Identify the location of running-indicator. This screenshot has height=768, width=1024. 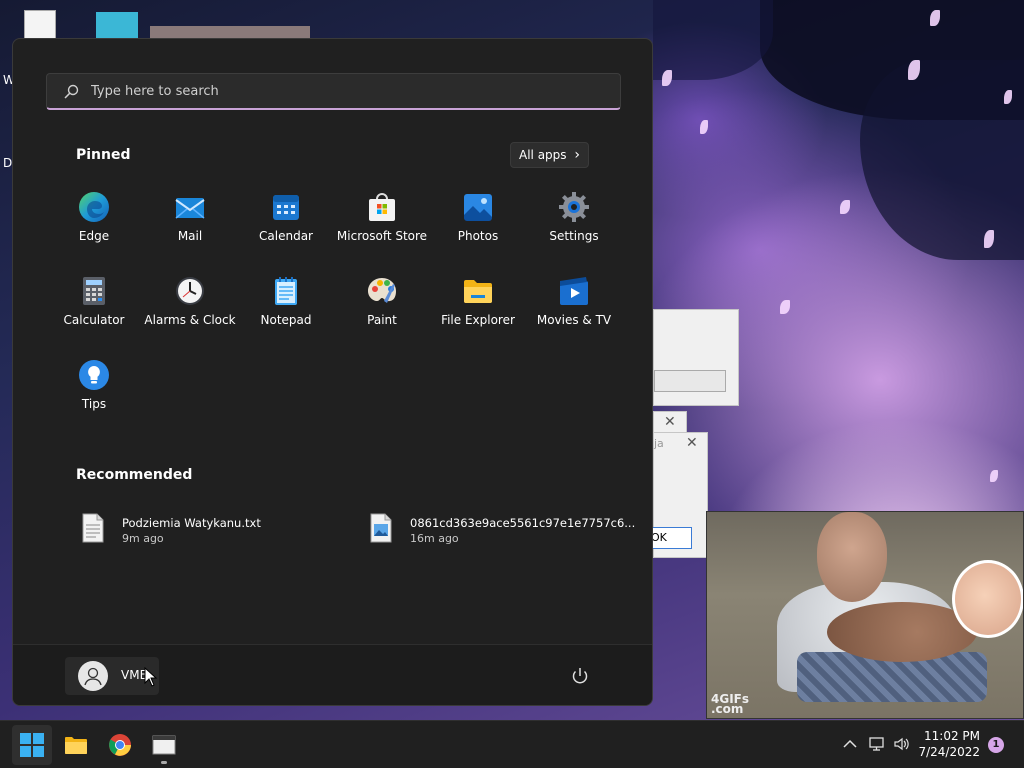
(164, 762).